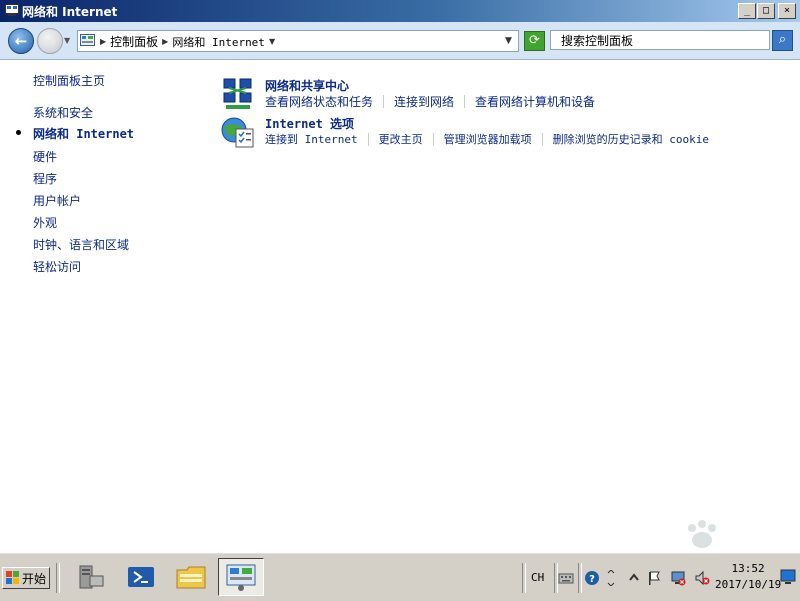  I want to click on minimize-button: _, so click(747, 11).